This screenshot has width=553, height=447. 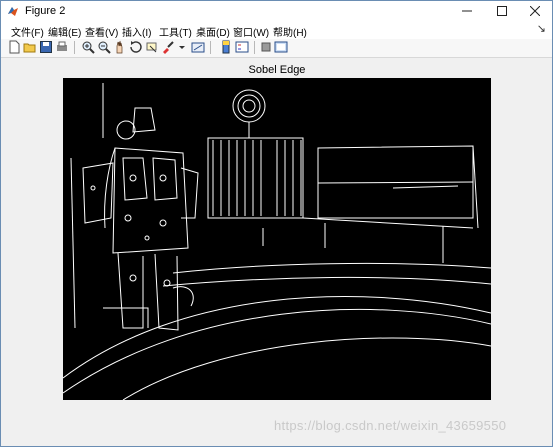 What do you see at coordinates (45, 11) in the screenshot?
I see `window-title: Figure 2` at bounding box center [45, 11].